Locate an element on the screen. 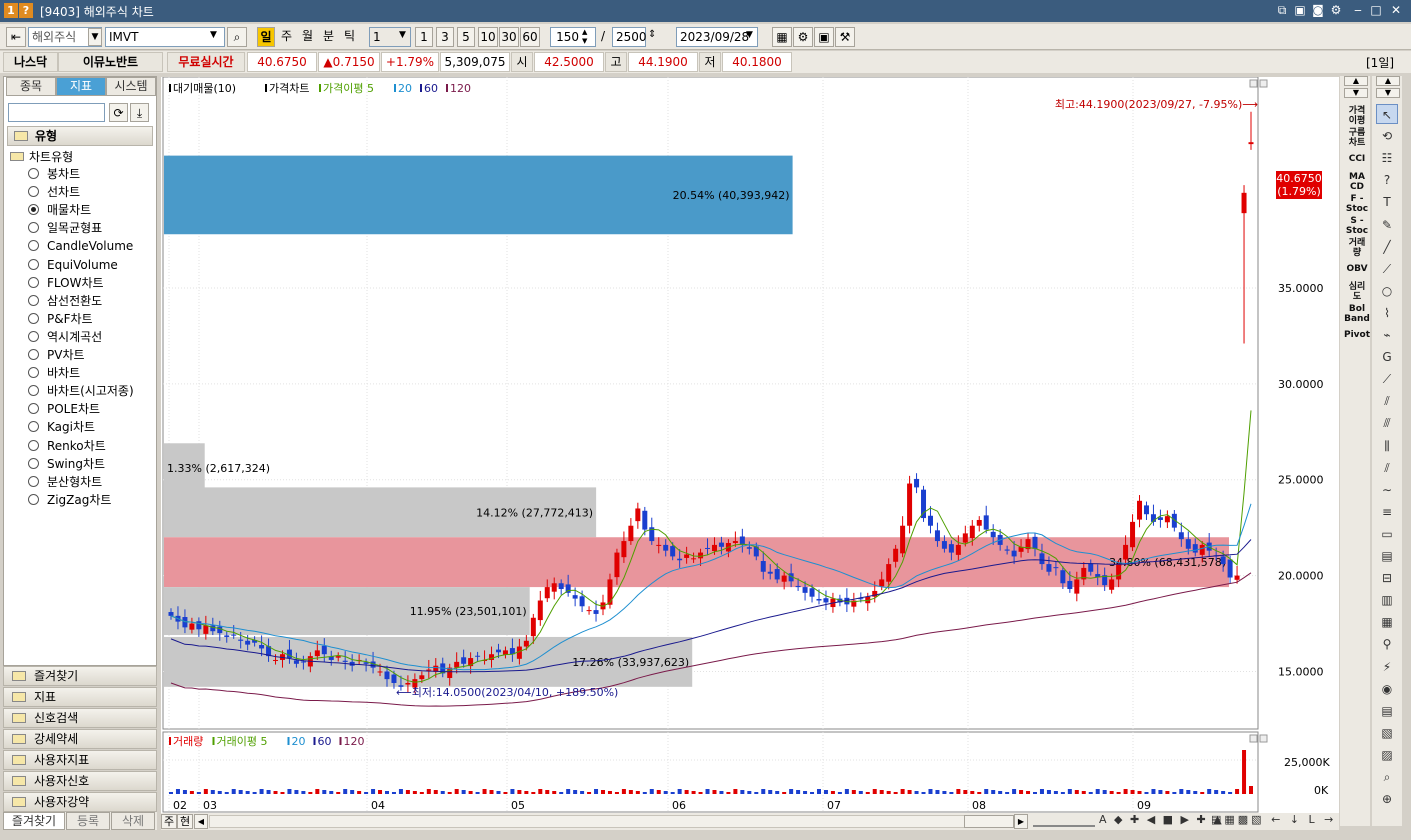  chart-type-group: 차트유형 is located at coordinates (41, 157).